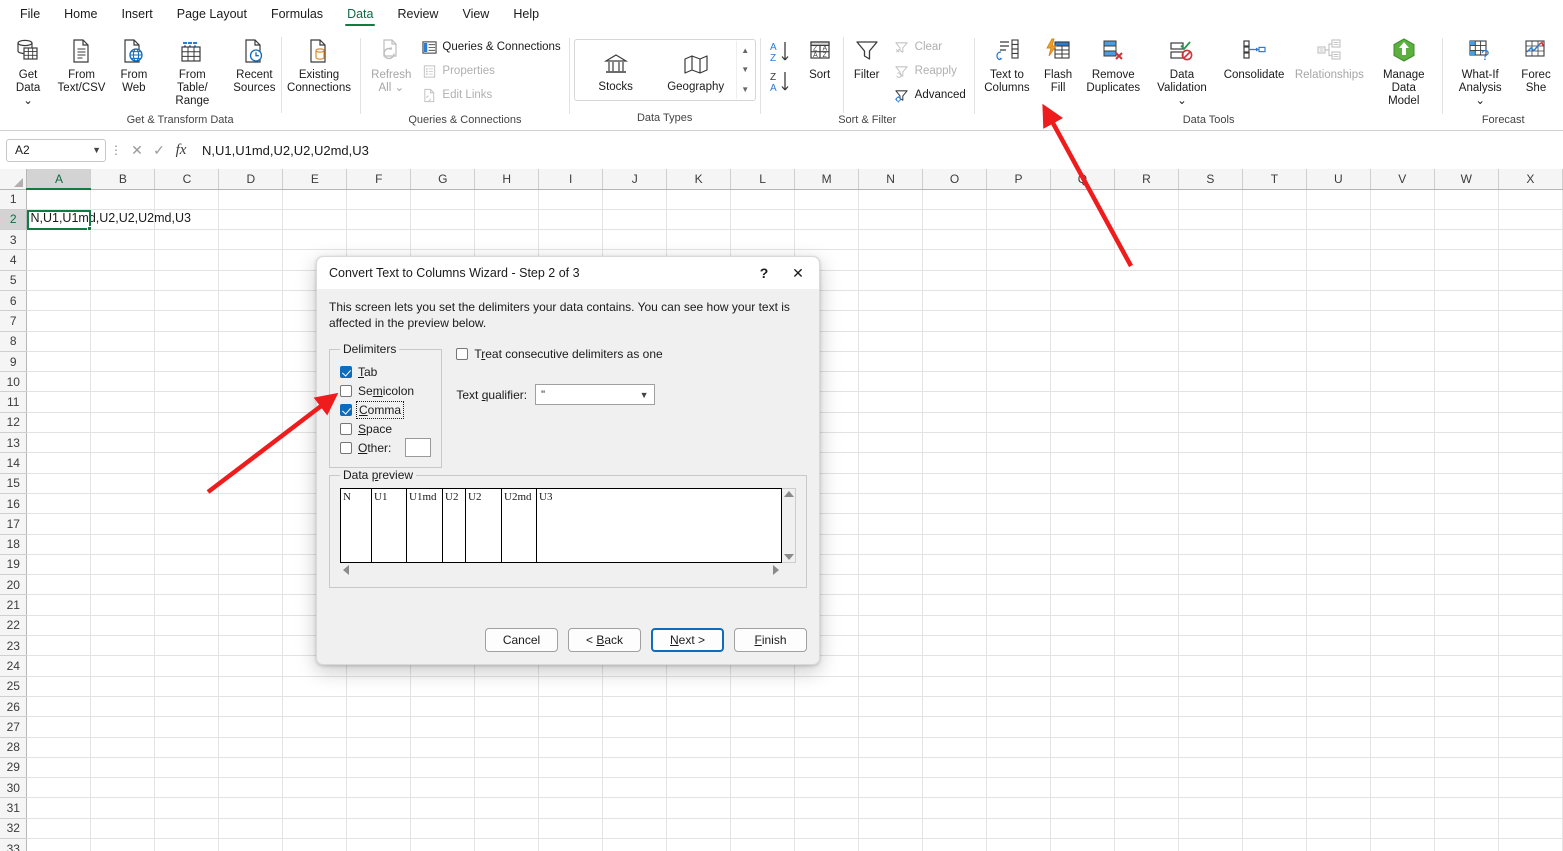 The width and height of the screenshot is (1563, 851). Describe the element at coordinates (346, 390) in the screenshot. I see `semicolon-checkbox` at that location.